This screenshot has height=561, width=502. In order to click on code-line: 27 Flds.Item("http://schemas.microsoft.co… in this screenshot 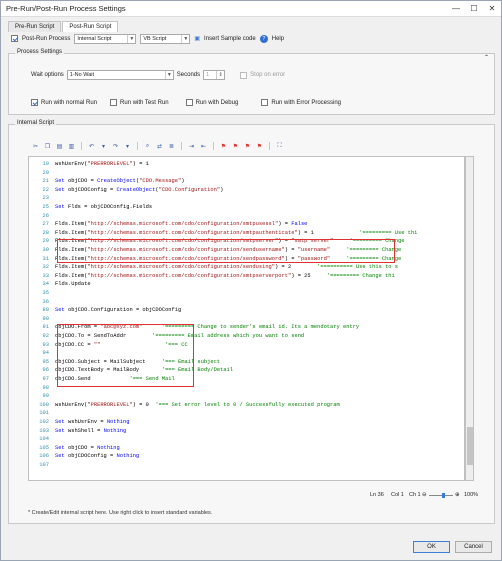, I will do `click(168, 224)`.